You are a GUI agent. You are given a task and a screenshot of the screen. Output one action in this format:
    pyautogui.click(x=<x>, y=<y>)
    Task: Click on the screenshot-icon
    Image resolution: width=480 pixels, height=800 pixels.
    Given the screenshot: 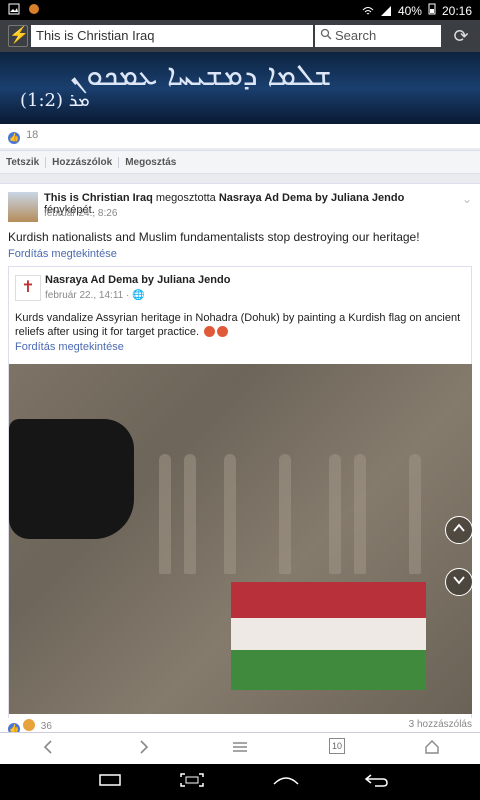 What is the action you would take?
    pyautogui.click(x=192, y=782)
    